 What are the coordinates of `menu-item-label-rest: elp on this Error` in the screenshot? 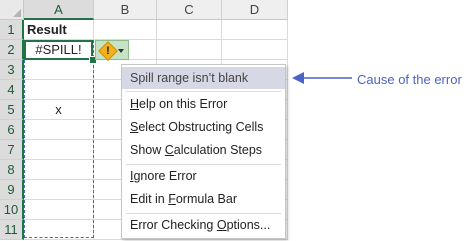 It's located at (183, 104).